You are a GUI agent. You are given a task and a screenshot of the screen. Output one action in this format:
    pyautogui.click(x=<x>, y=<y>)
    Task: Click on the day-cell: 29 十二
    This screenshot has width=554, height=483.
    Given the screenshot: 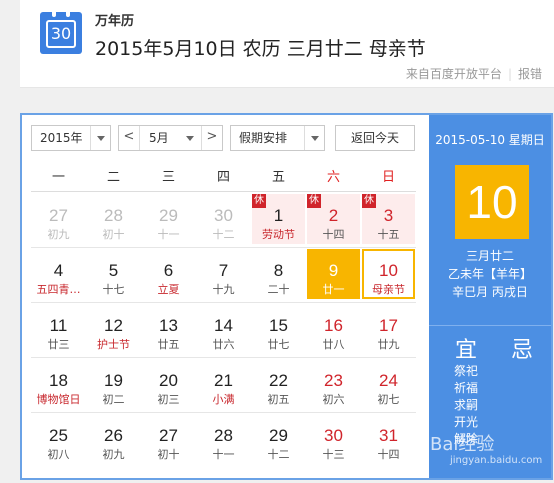 What is the action you would take?
    pyautogui.click(x=278, y=439)
    